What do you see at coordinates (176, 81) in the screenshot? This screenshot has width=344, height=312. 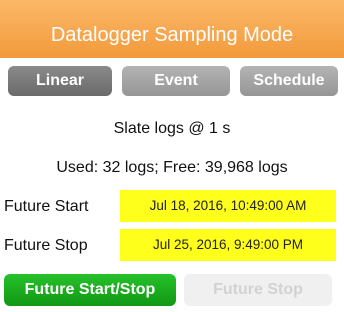 I see `tab-event: Event` at bounding box center [176, 81].